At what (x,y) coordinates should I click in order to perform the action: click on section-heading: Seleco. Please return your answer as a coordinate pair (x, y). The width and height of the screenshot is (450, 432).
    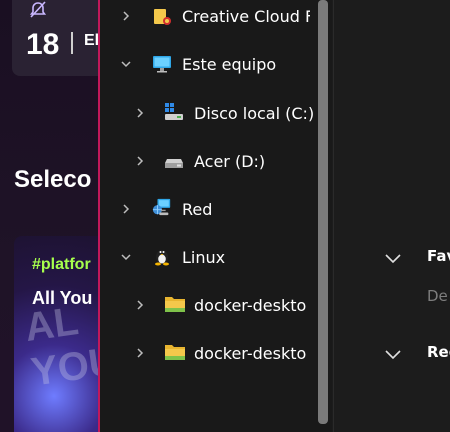
    Looking at the image, I should click on (53, 179).